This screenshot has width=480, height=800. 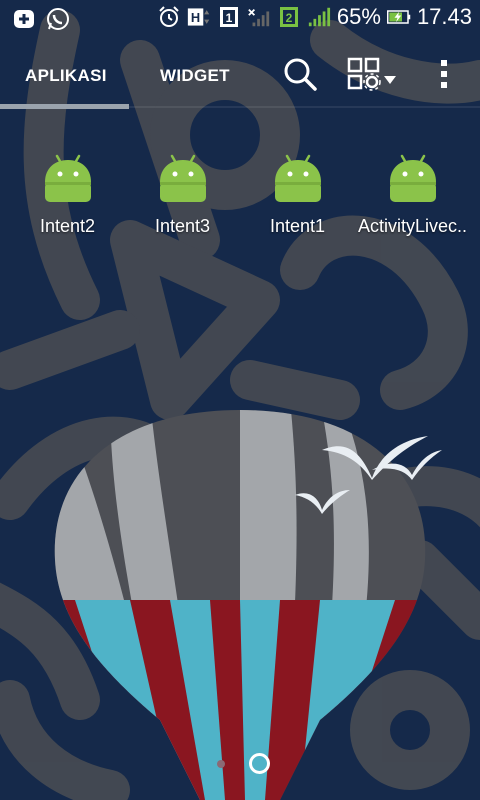 What do you see at coordinates (24, 19) in the screenshot?
I see `add-notification-icon` at bounding box center [24, 19].